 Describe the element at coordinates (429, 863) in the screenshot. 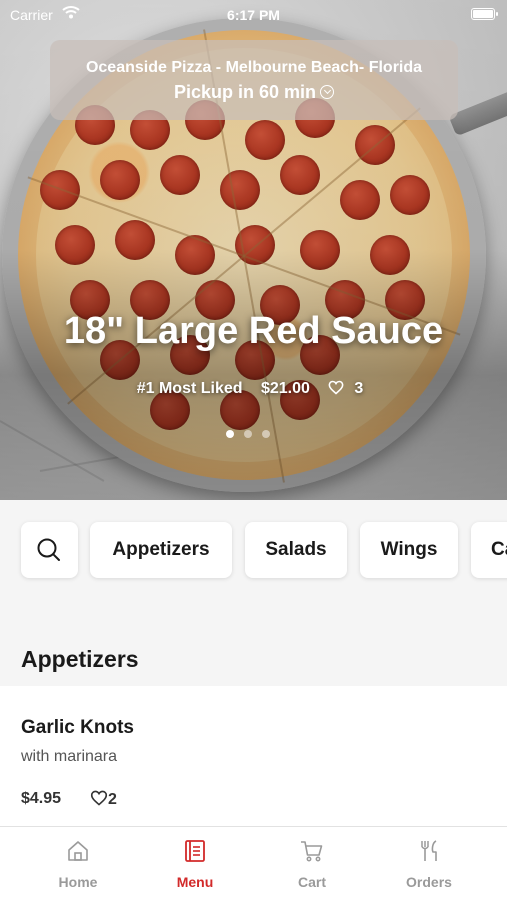

I see `tab-orders: Orders` at that location.